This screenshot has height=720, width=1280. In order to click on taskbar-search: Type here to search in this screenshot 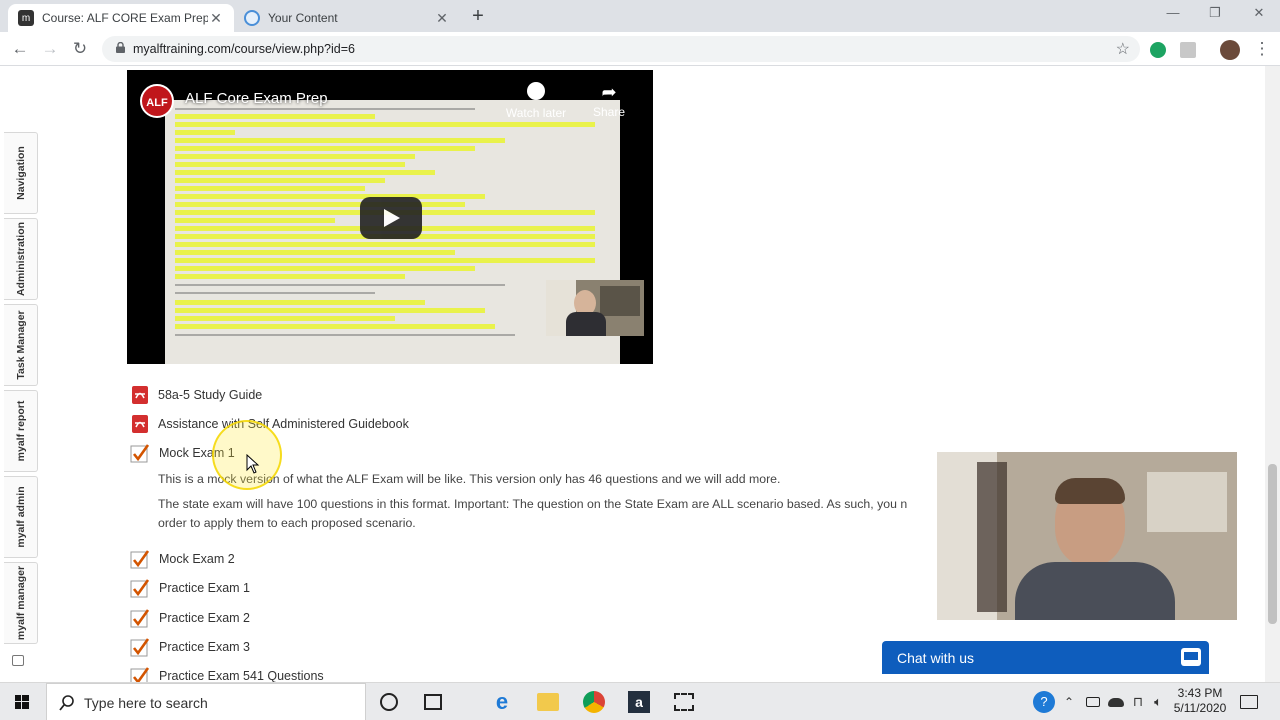, I will do `click(206, 701)`.